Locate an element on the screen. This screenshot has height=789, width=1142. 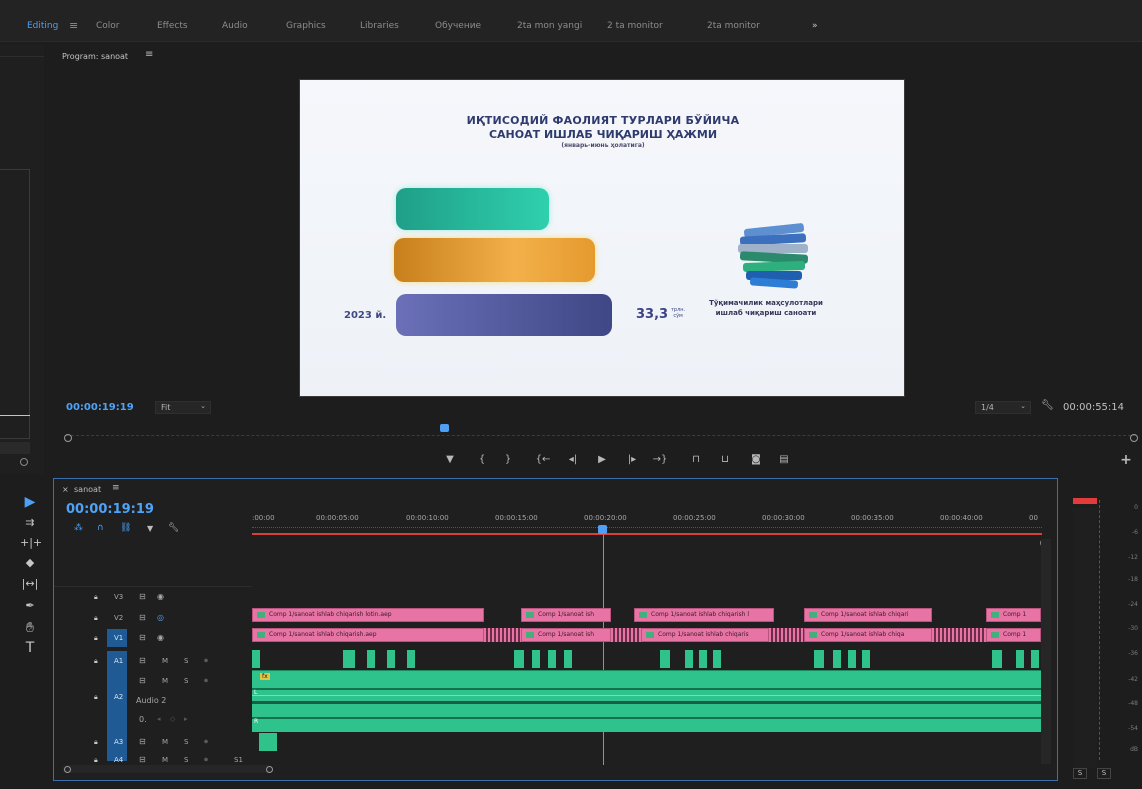
sequence-tab: sanoat is located at coordinates (87, 489).